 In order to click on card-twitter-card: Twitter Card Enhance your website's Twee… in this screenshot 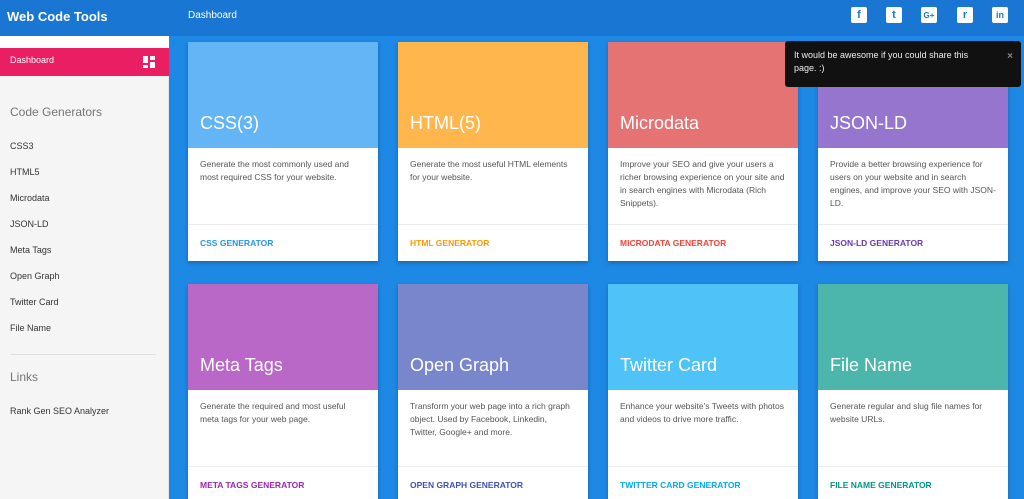, I will do `click(703, 391)`.